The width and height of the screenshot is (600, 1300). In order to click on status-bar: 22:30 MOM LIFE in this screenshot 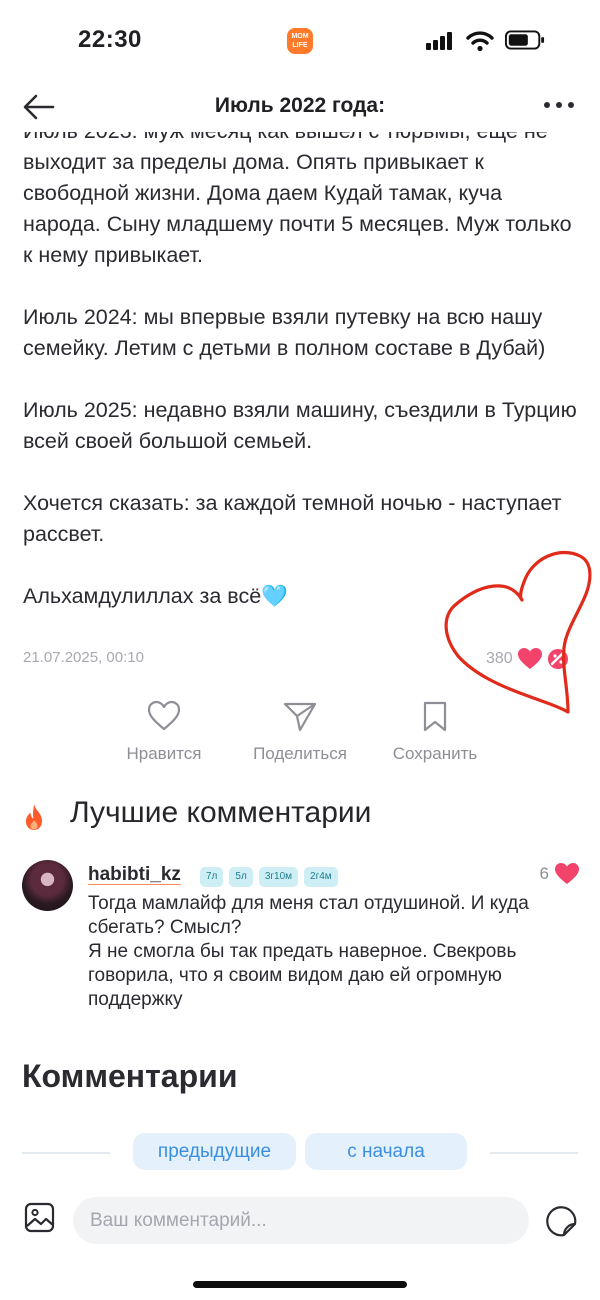, I will do `click(300, 40)`.